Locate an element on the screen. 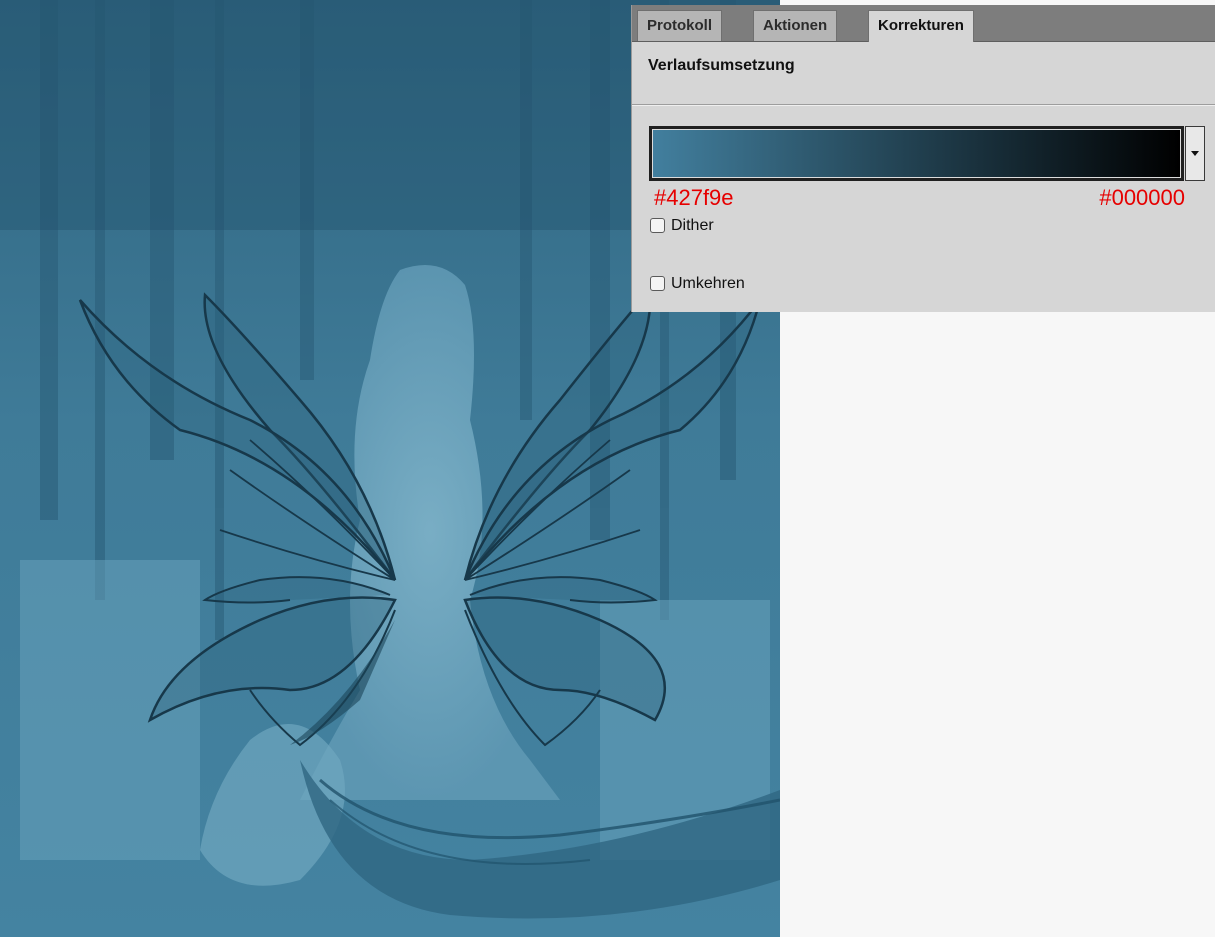  gradient-dropdown-button is located at coordinates (1195, 153).